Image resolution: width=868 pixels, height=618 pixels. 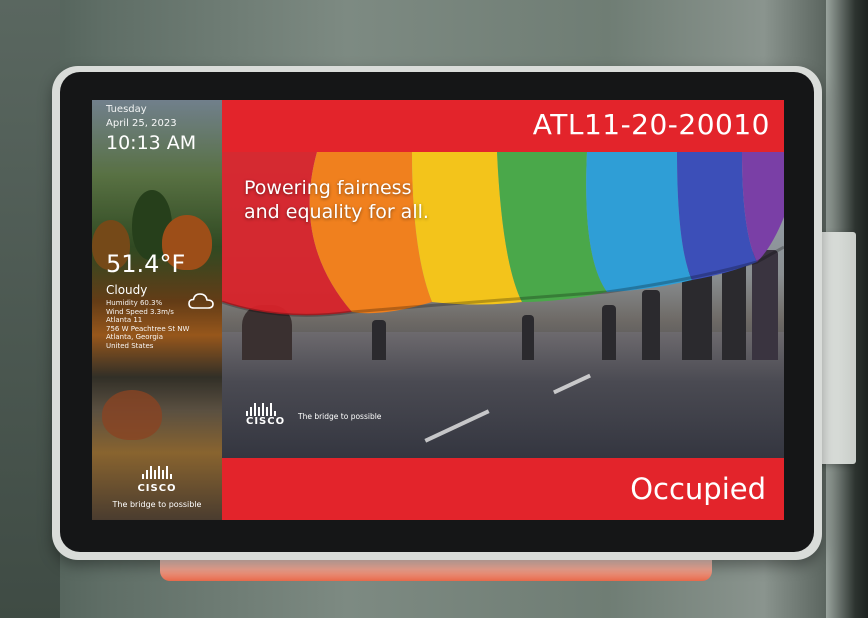 I want to click on headline: Powering fairness and equality for all., so click(x=336, y=200).